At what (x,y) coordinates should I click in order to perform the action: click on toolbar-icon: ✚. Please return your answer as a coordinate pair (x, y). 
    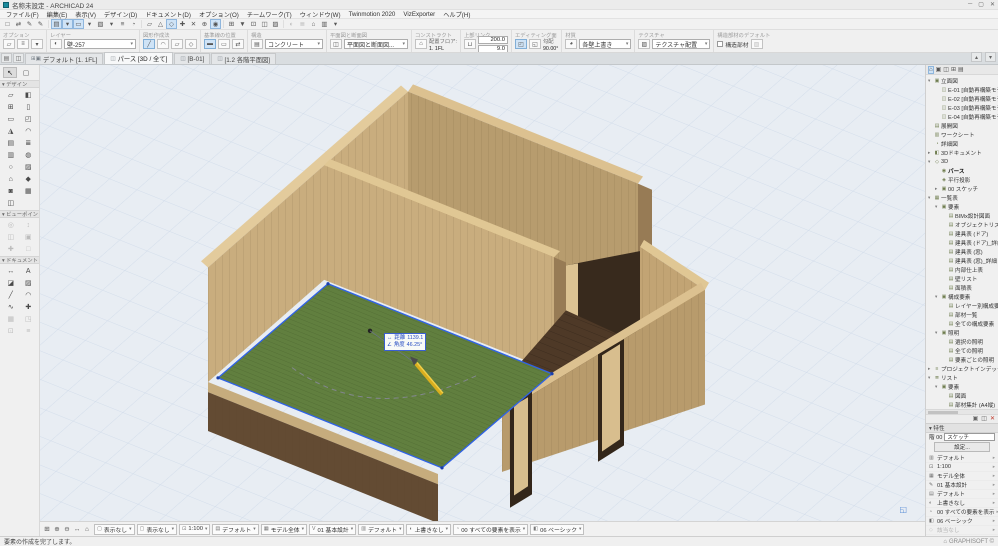
    Looking at the image, I should click on (182, 24).